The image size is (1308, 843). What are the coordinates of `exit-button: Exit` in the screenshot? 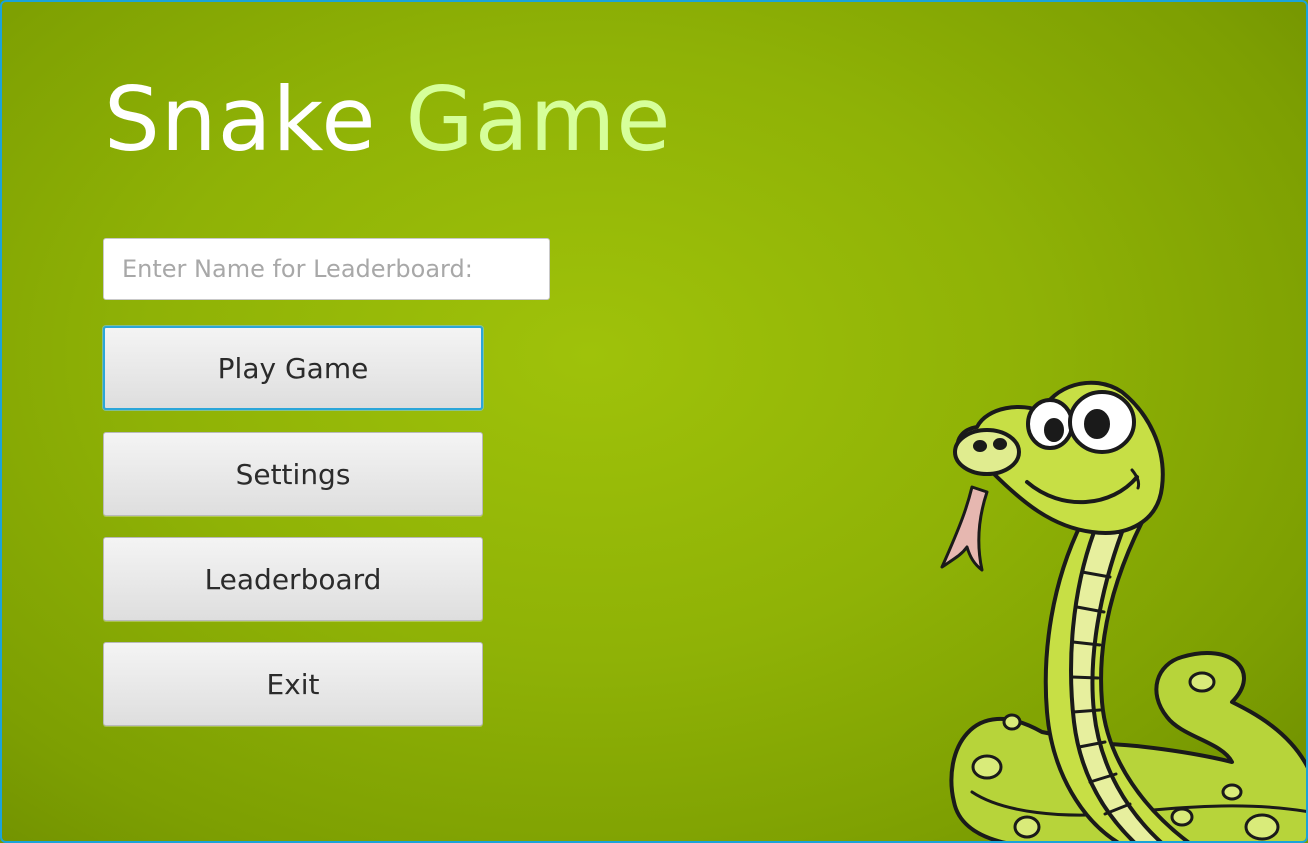 It's located at (293, 684).